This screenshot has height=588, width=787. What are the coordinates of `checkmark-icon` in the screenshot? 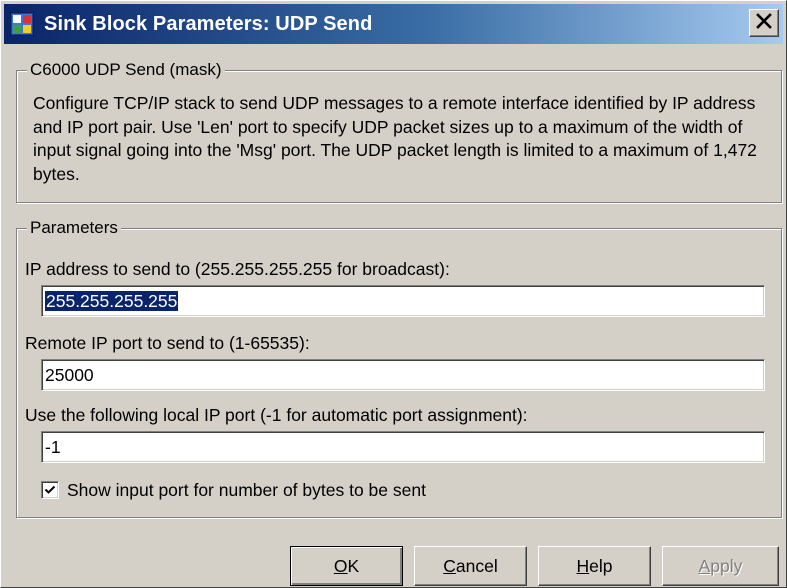 It's located at (50, 489).